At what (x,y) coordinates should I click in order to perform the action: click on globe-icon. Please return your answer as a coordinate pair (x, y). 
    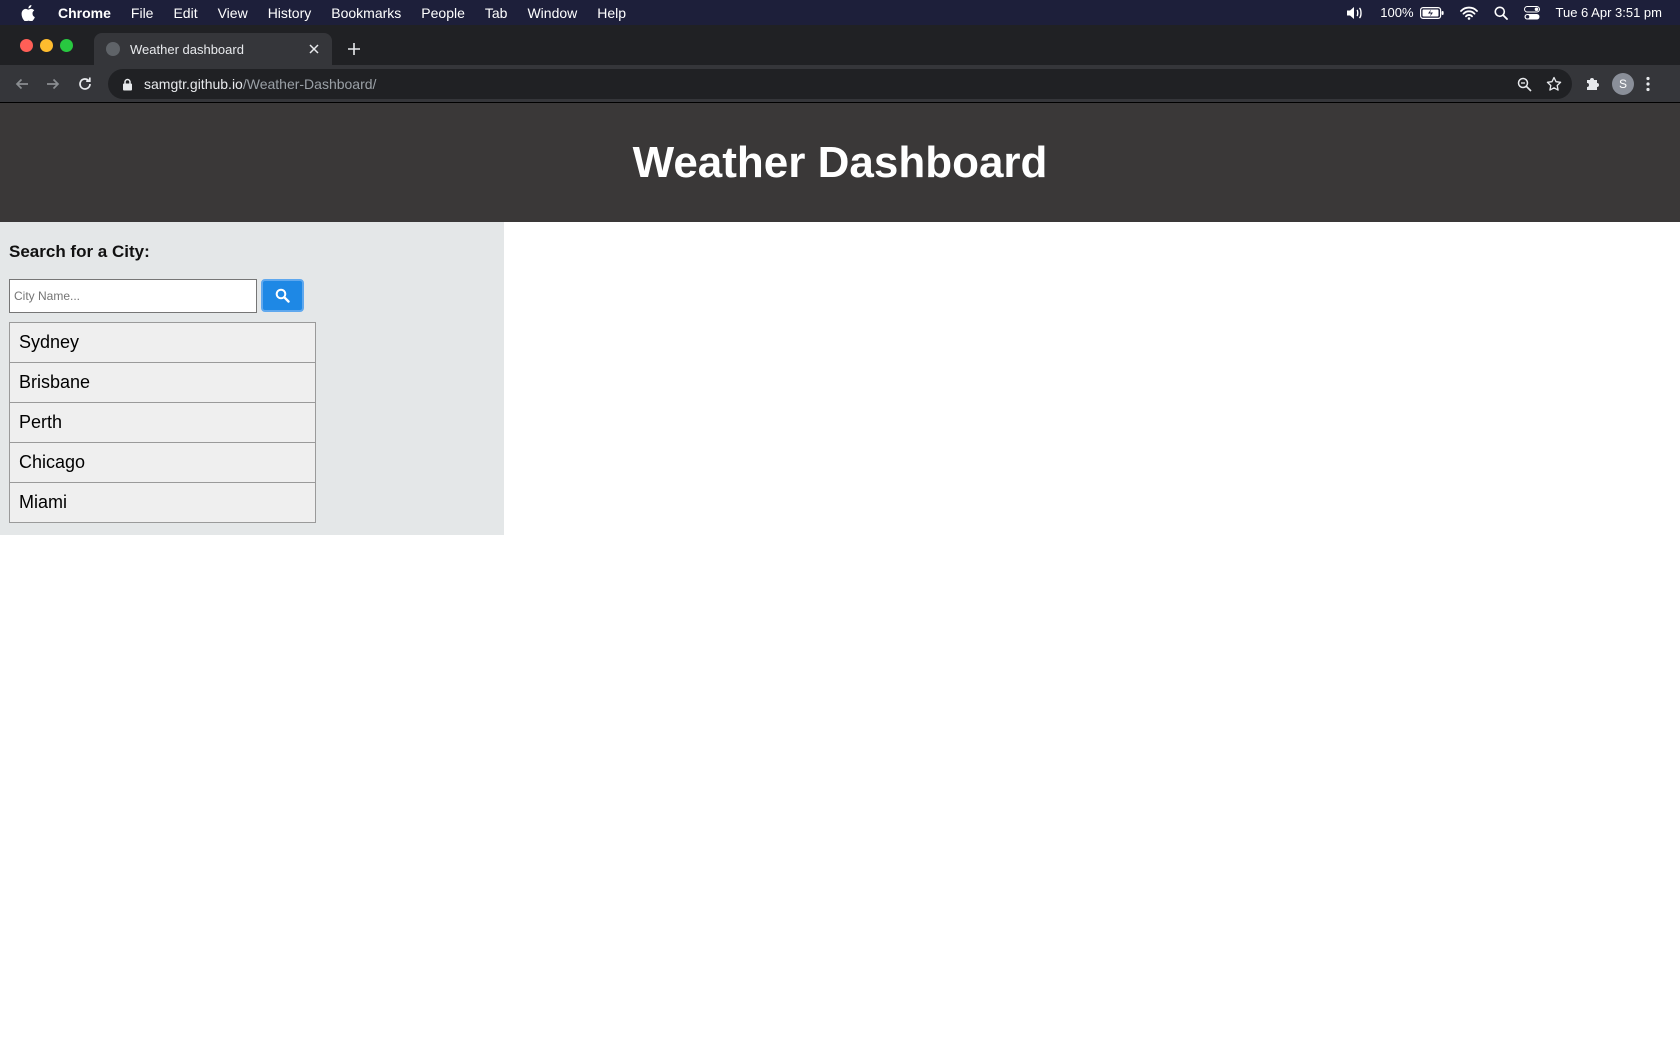
    Looking at the image, I should click on (113, 49).